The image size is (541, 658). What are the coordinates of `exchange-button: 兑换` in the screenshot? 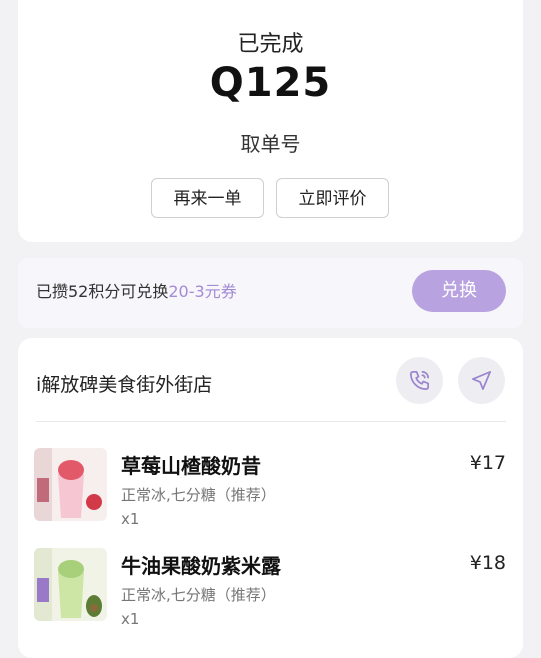 It's located at (459, 291).